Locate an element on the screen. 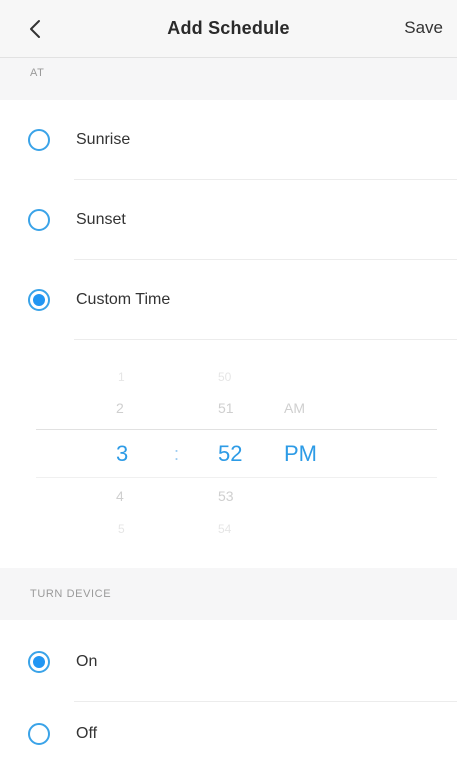 Image resolution: width=457 pixels, height=765 pixels. radio-off is located at coordinates (39, 733).